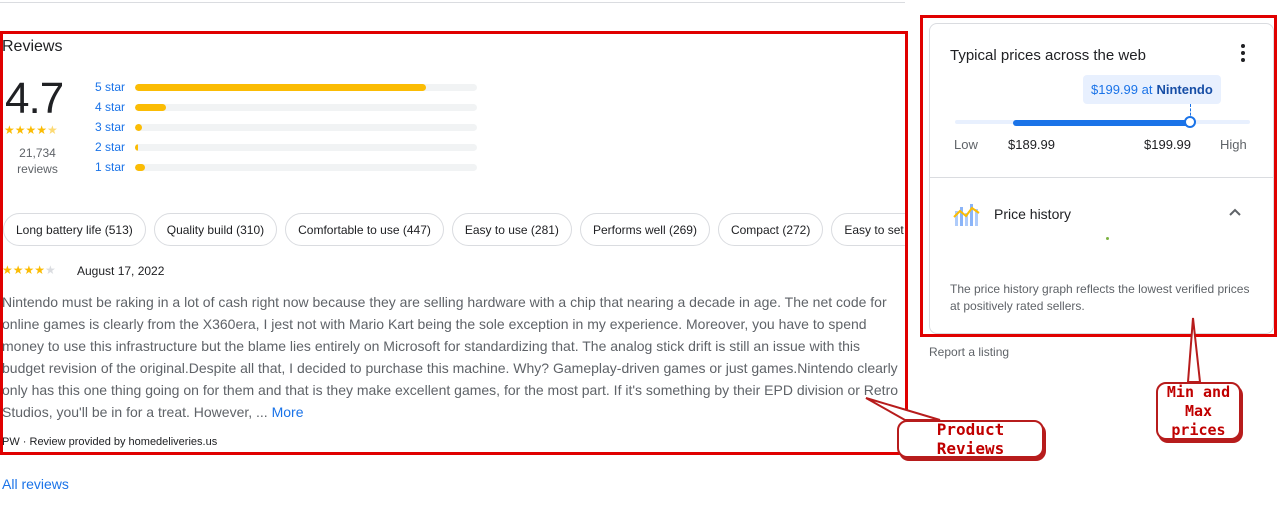  I want to click on prices-callout-line: Max, so click(1198, 410).